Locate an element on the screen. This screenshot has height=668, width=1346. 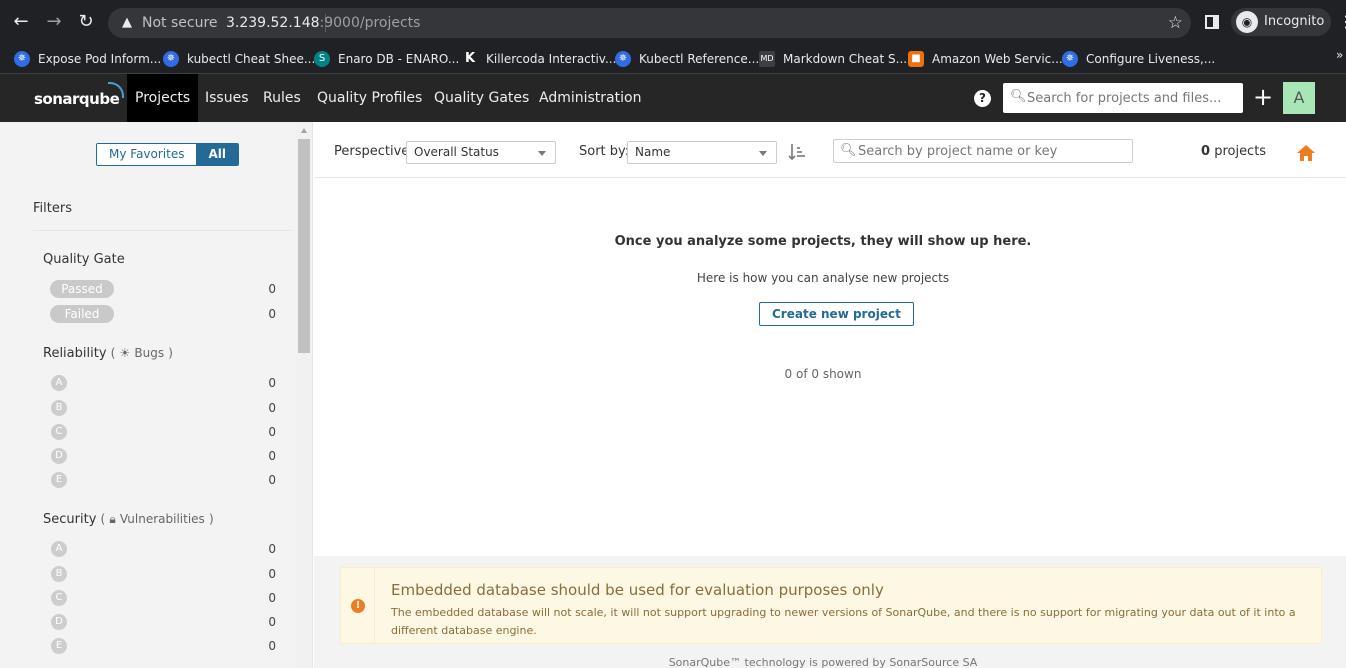
security-label: Not secure is located at coordinates (180, 23).